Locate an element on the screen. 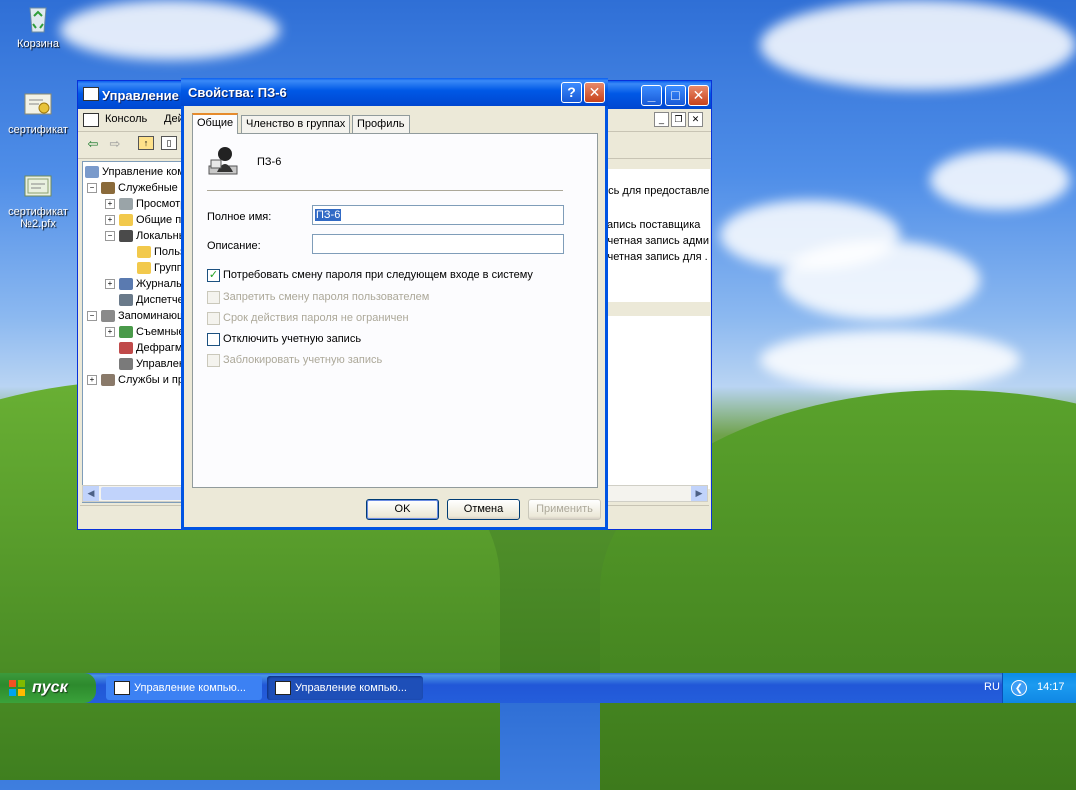 This screenshot has height=790, width=1076. details-row: учетная запись для . is located at coordinates (655, 257).